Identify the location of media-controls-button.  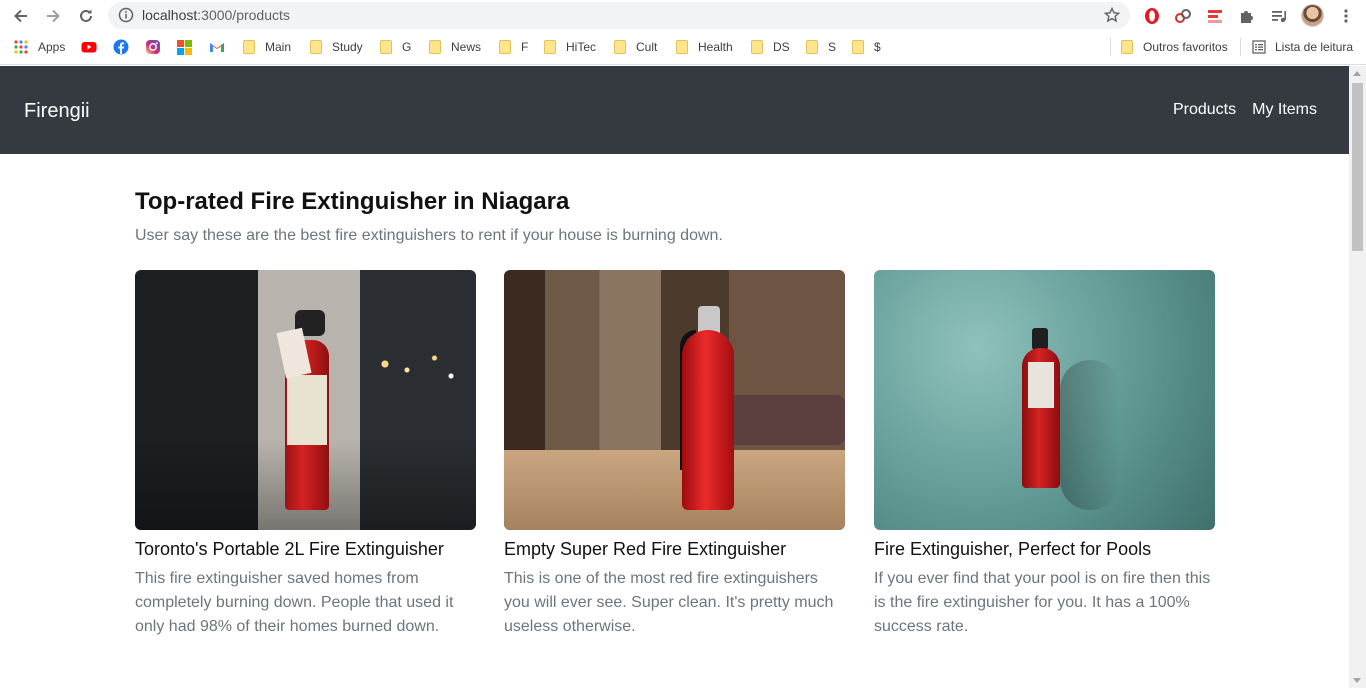
(1279, 16).